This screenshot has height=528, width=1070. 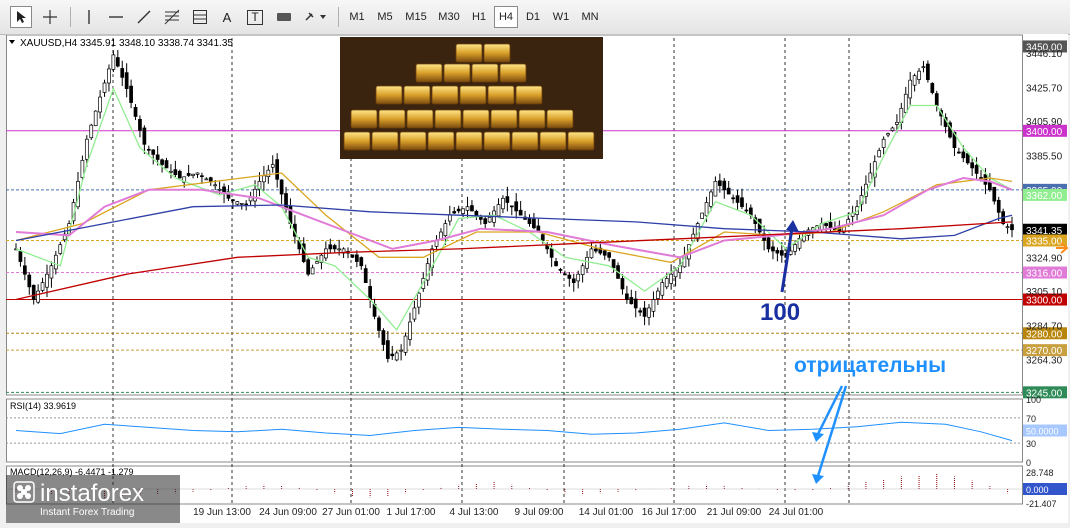 I want to click on y-tick-label: 3385.50, so click(x=1044, y=156).